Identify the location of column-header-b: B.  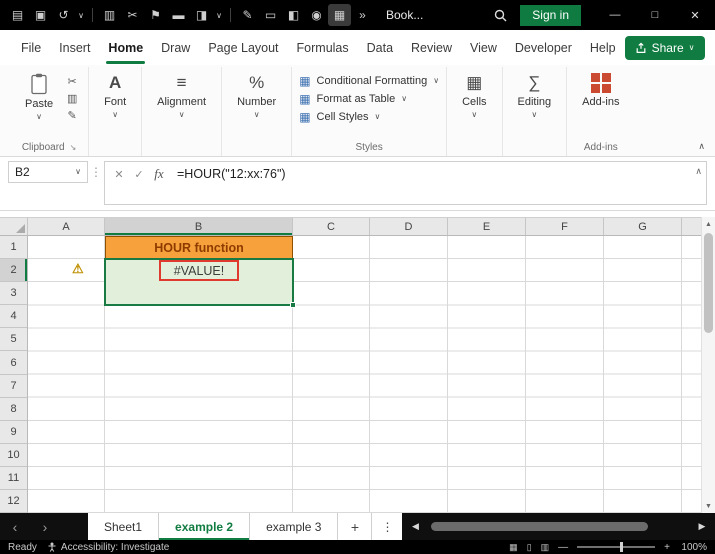
(199, 226).